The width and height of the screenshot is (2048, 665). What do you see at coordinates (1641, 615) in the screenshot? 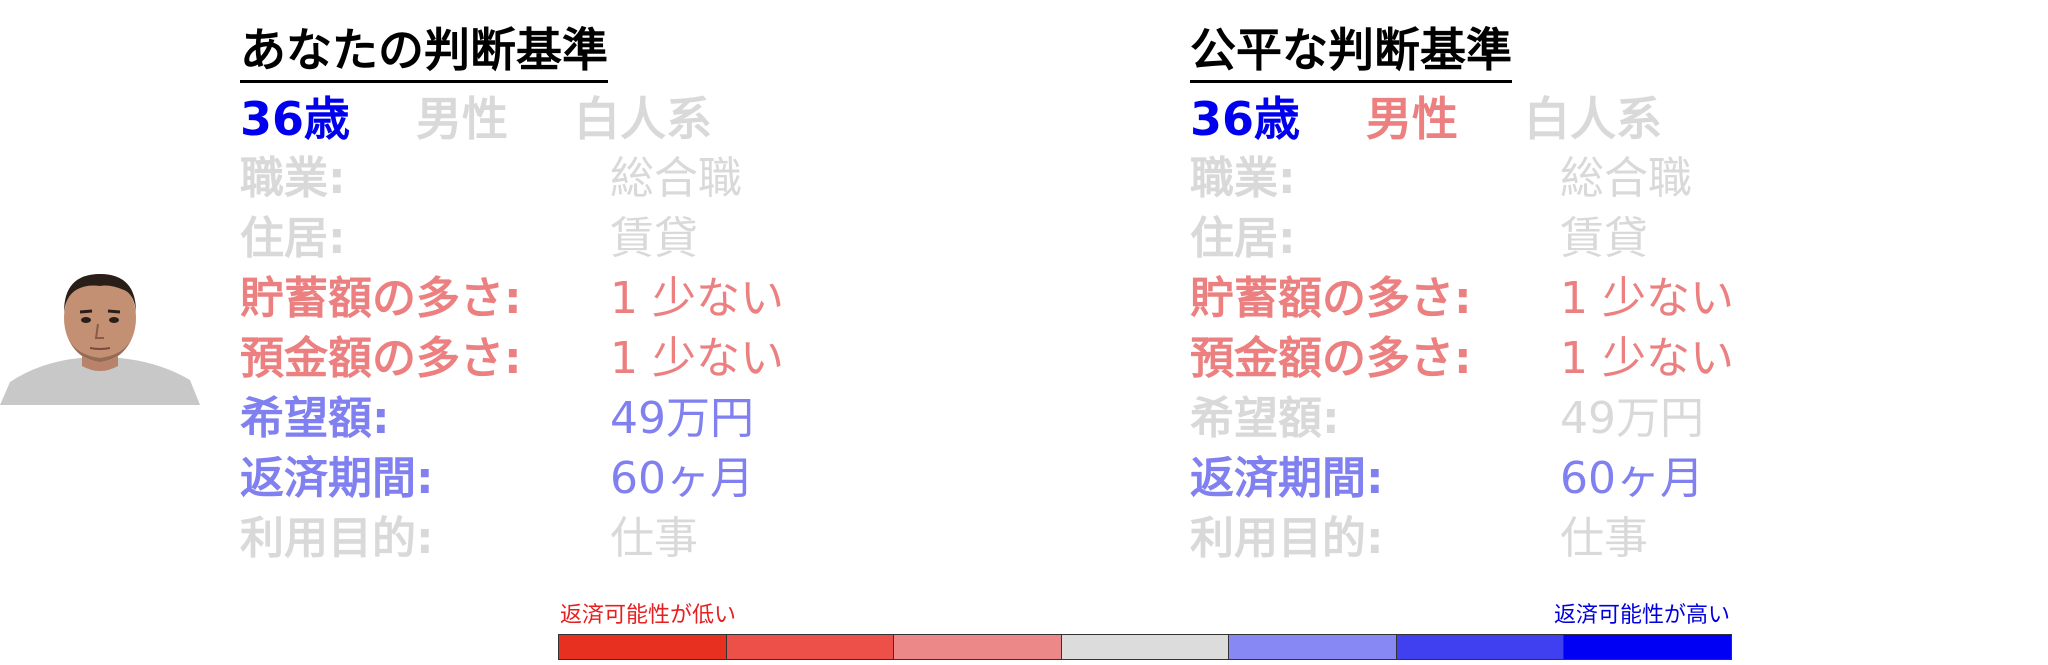
I see `legend-high-label: 返済可能性が高い` at bounding box center [1641, 615].